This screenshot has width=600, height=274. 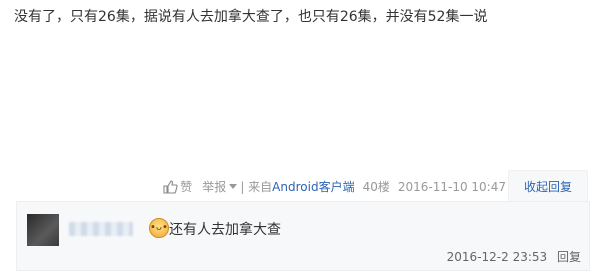 What do you see at coordinates (170, 187) in the screenshot?
I see `thumbs-up-icon` at bounding box center [170, 187].